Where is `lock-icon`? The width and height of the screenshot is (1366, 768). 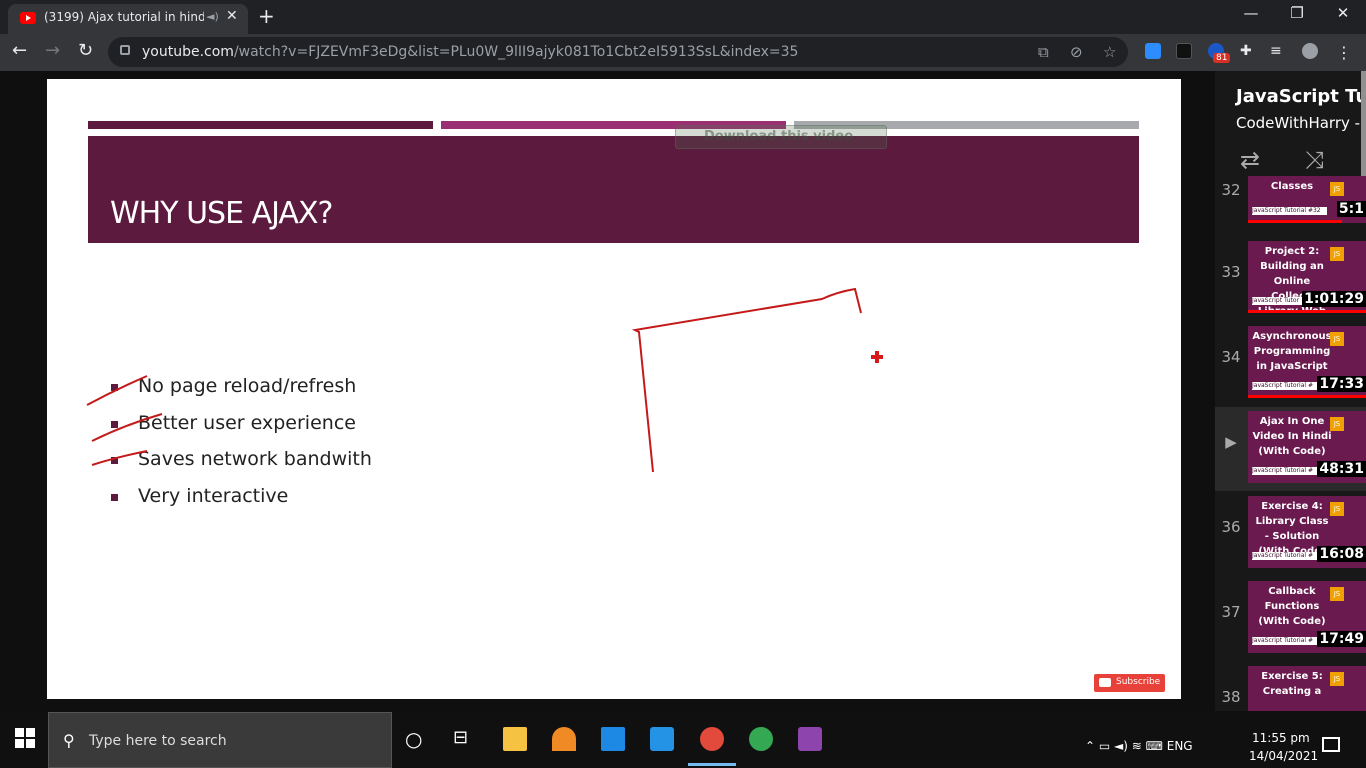
lock-icon is located at coordinates (125, 50).